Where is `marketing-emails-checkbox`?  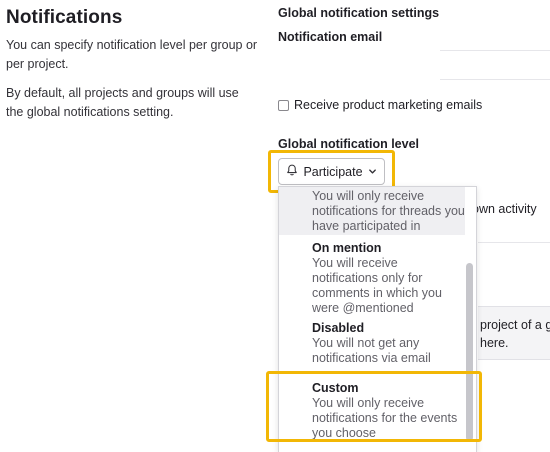 marketing-emails-checkbox is located at coordinates (283, 105).